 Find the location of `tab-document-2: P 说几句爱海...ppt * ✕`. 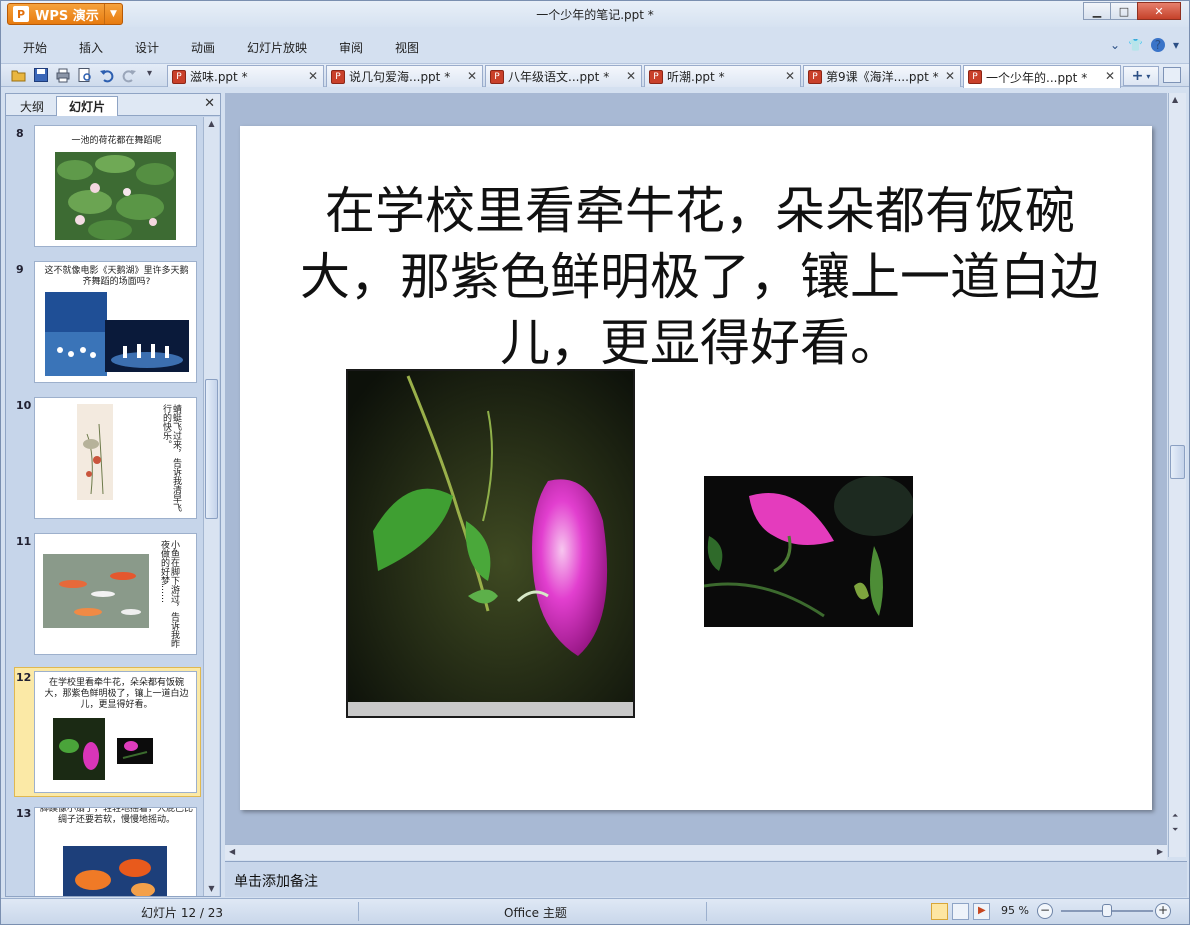

tab-document-2: P 说几句爱海...ppt * ✕ is located at coordinates (404, 76).